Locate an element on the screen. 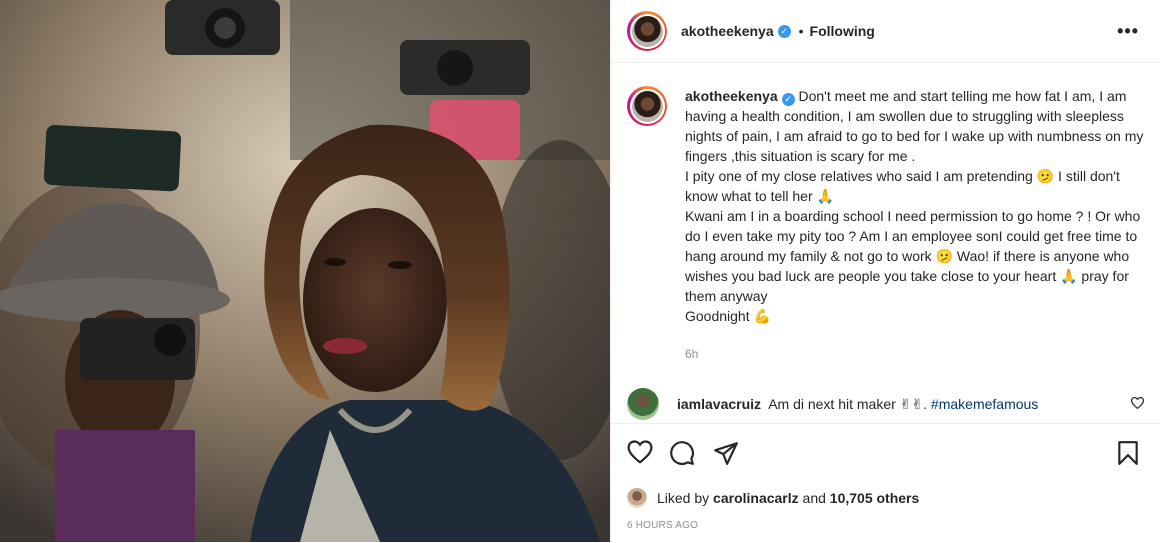 This screenshot has height=543, width=1160. likes-summary: Liked by carolinacarlz and 10,705 others is located at coordinates (773, 498).